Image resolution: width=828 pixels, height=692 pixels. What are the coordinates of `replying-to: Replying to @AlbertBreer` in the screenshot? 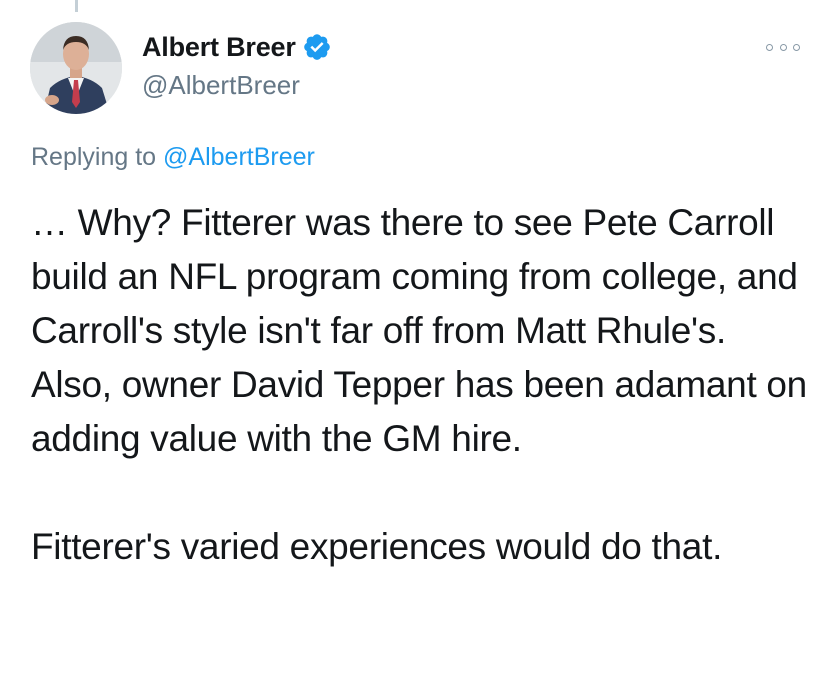 It's located at (173, 157).